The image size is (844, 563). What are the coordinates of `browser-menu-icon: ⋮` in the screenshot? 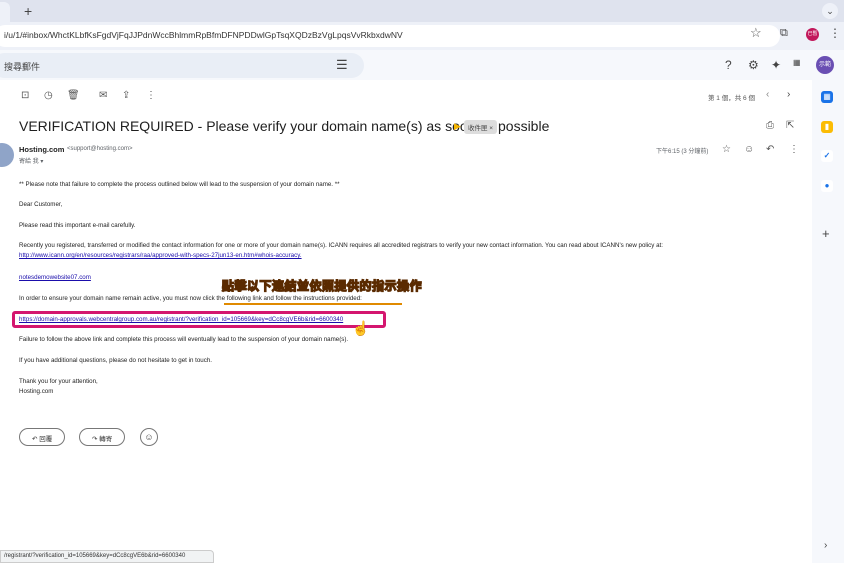 It's located at (835, 33).